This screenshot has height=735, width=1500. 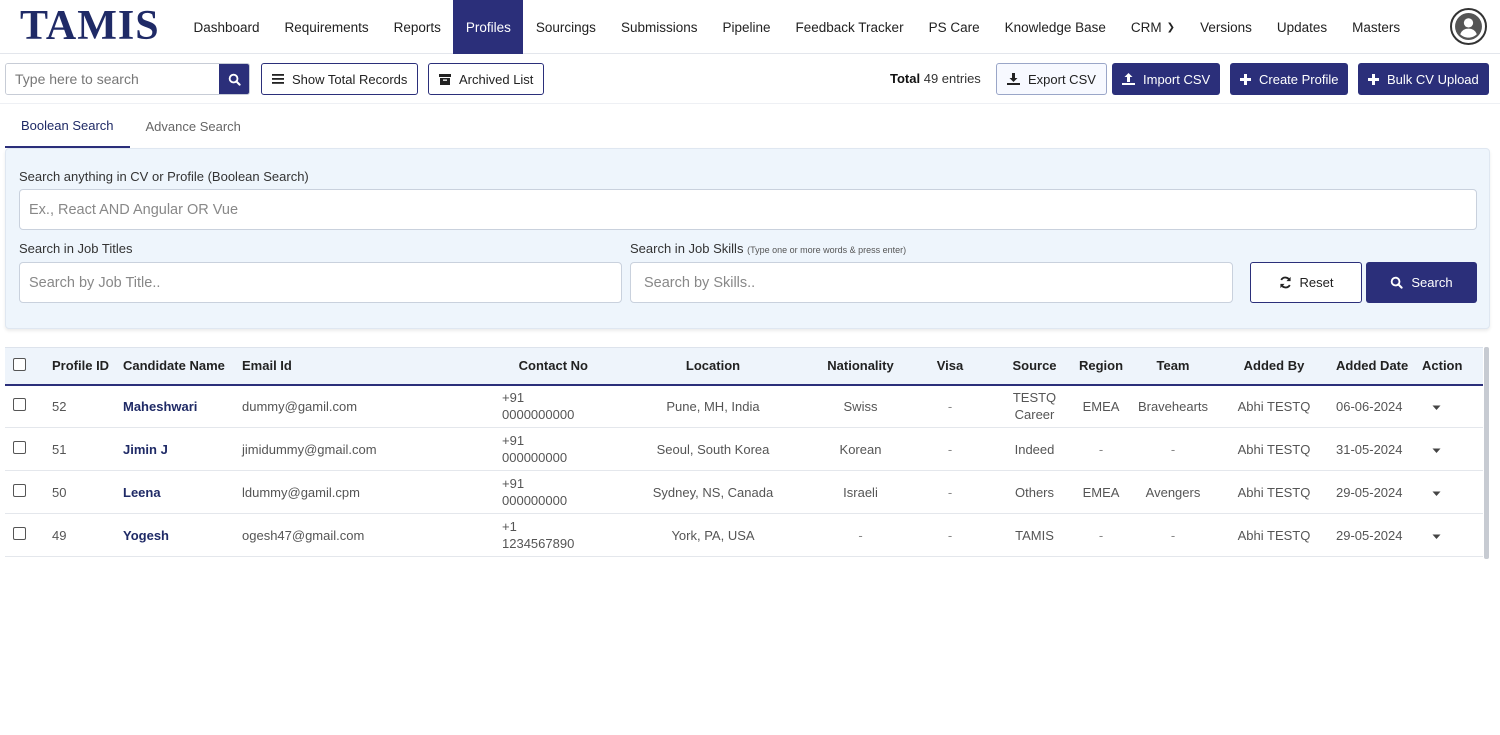 I want to click on archived-list-button: Archived List, so click(x=486, y=79).